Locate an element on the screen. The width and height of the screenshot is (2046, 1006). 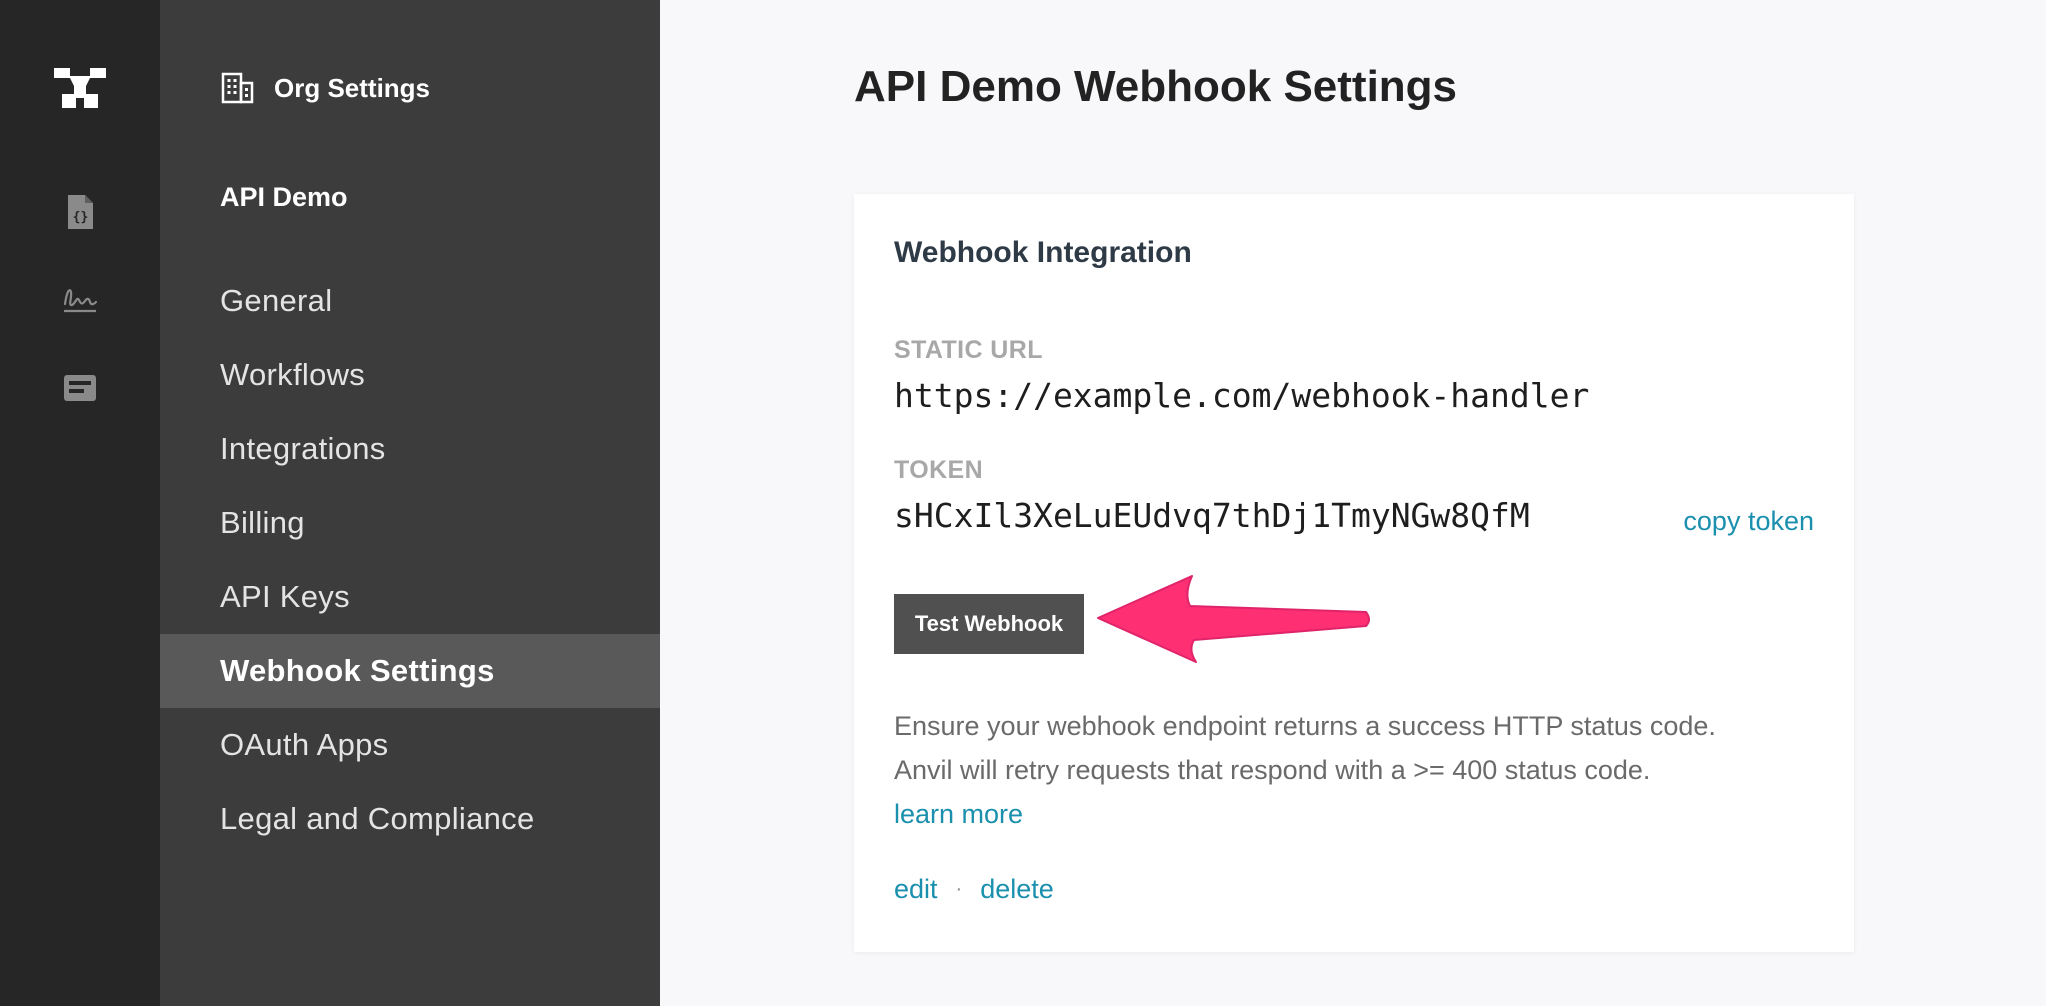
sidebar-item-integrations: Integrations is located at coordinates (410, 449).